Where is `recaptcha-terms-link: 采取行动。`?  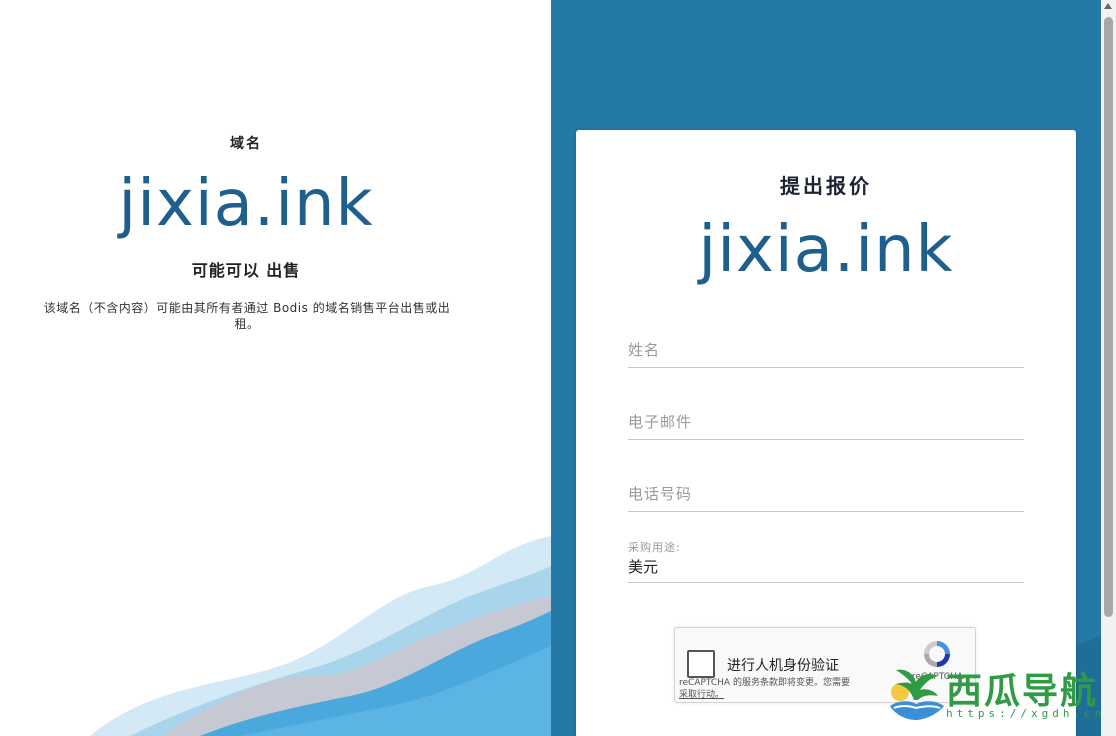
recaptcha-terms-link: 采取行动。 is located at coordinates (701, 695).